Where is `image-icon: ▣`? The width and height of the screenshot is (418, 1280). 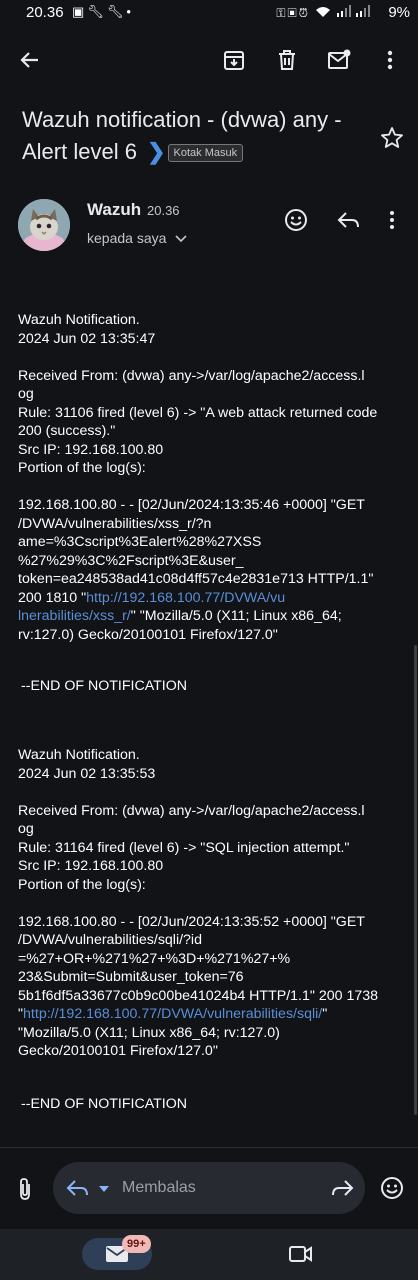 image-icon: ▣ is located at coordinates (293, 13).